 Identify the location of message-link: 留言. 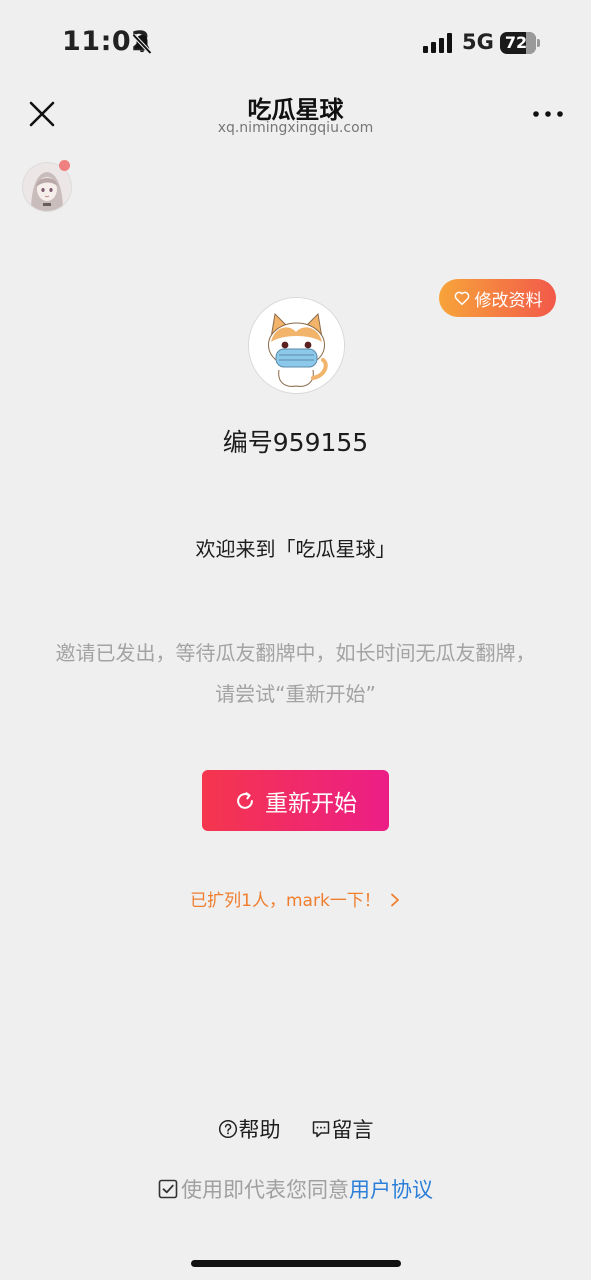
(342, 1129).